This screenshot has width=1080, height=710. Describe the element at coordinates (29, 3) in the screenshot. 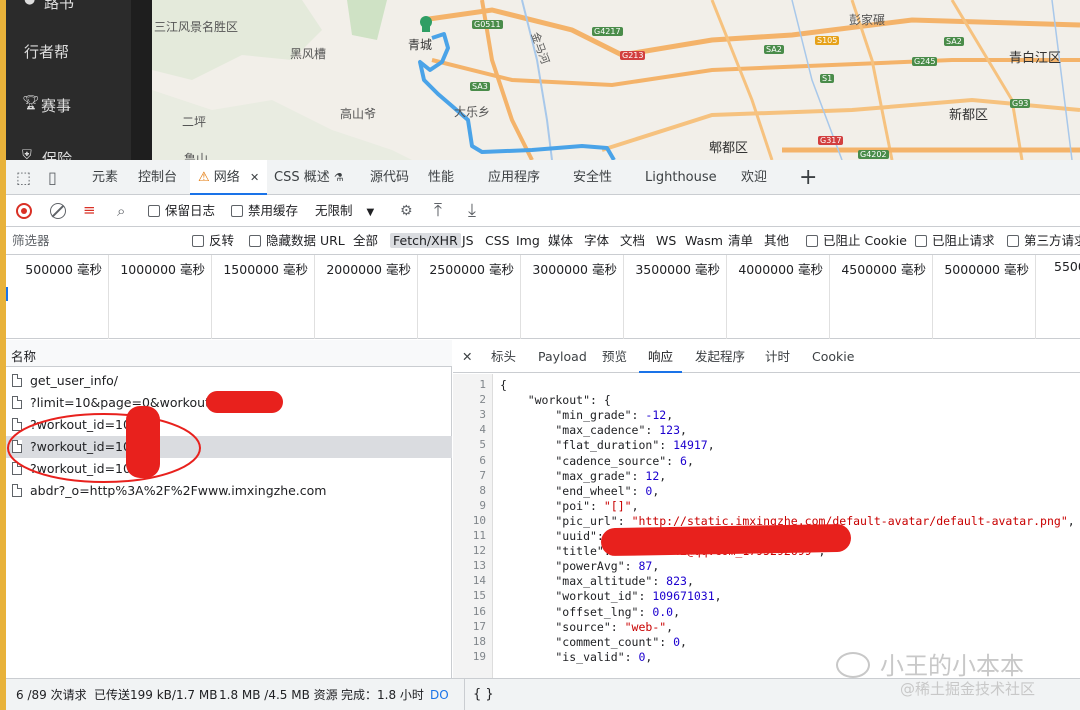

I see `user-icon: ●` at that location.